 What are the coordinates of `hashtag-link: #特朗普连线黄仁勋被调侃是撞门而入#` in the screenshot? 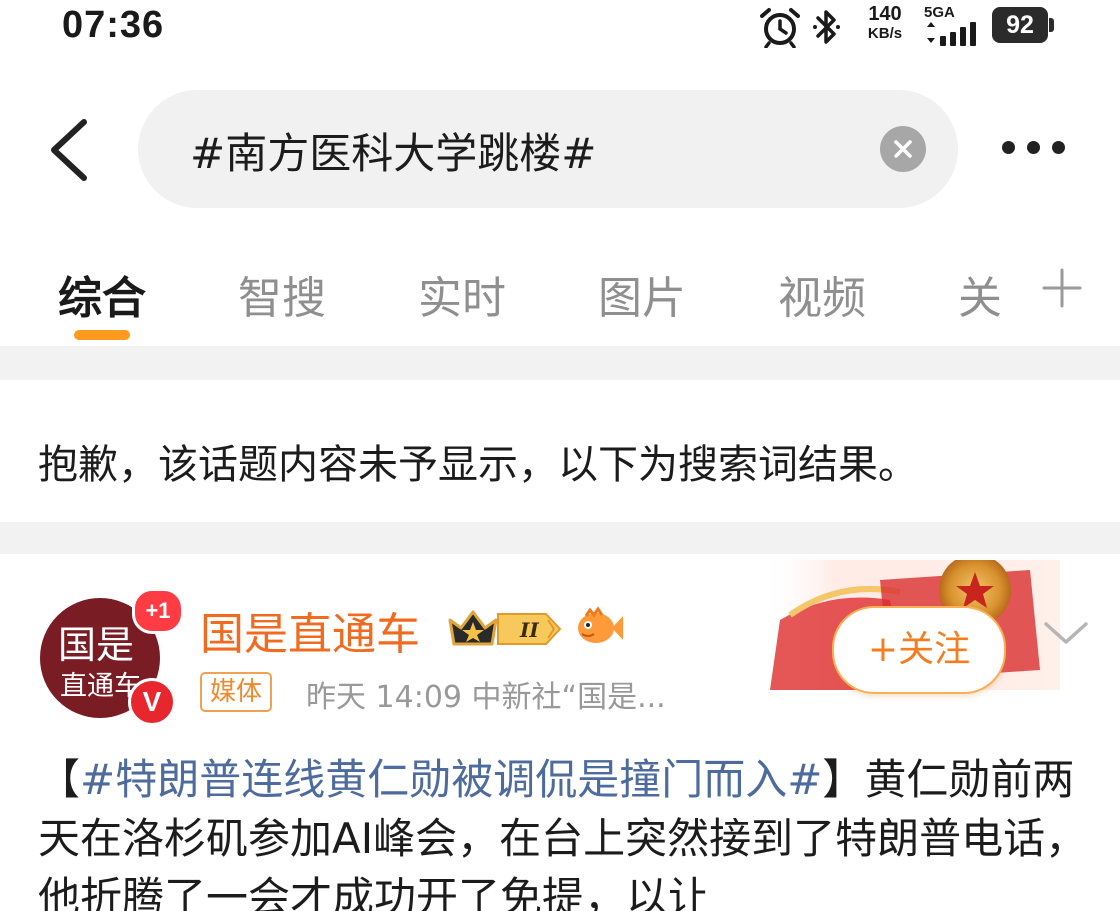 It's located at (451, 779).